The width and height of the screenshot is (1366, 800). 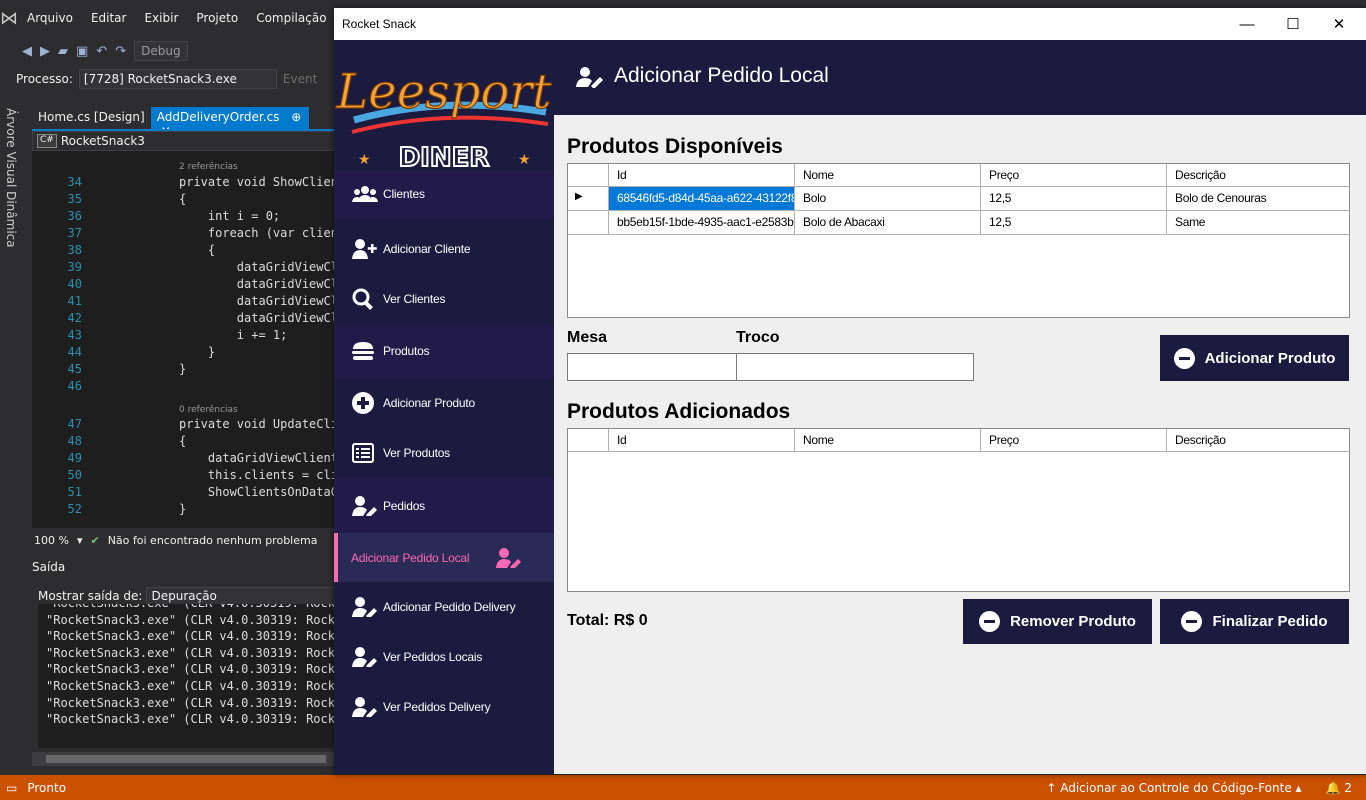 What do you see at coordinates (82, 51) in the screenshot?
I see `save-icon: ▣` at bounding box center [82, 51].